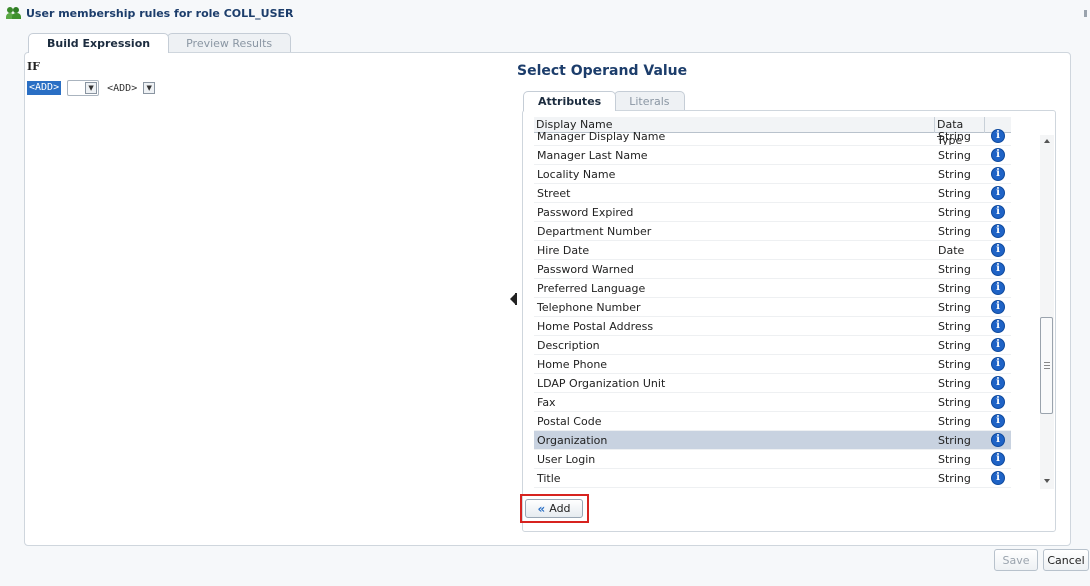  I want to click on table-row: Street String i, so click(772, 193).